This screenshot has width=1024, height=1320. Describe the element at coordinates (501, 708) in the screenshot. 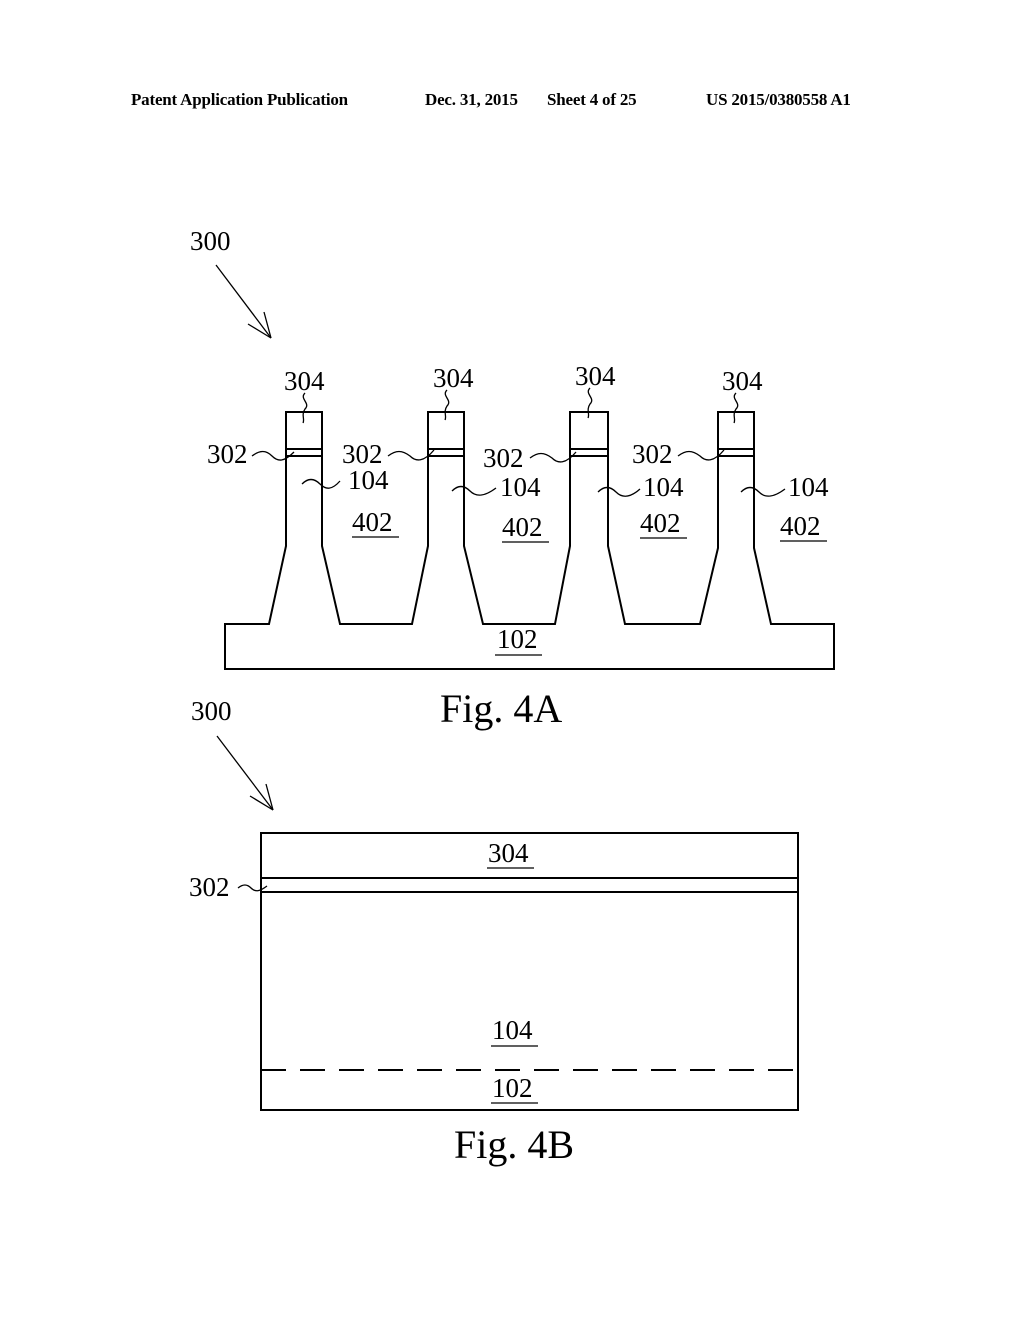

I see `figure-caption: Fig. 4A` at that location.